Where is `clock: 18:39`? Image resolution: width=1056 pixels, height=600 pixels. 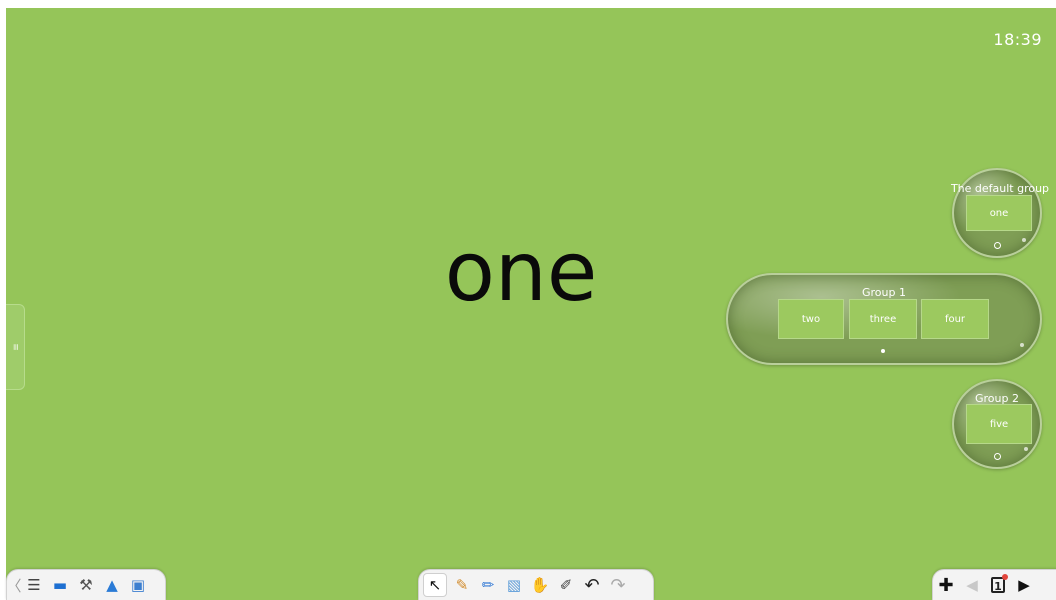 clock: 18:39 is located at coordinates (1017, 39).